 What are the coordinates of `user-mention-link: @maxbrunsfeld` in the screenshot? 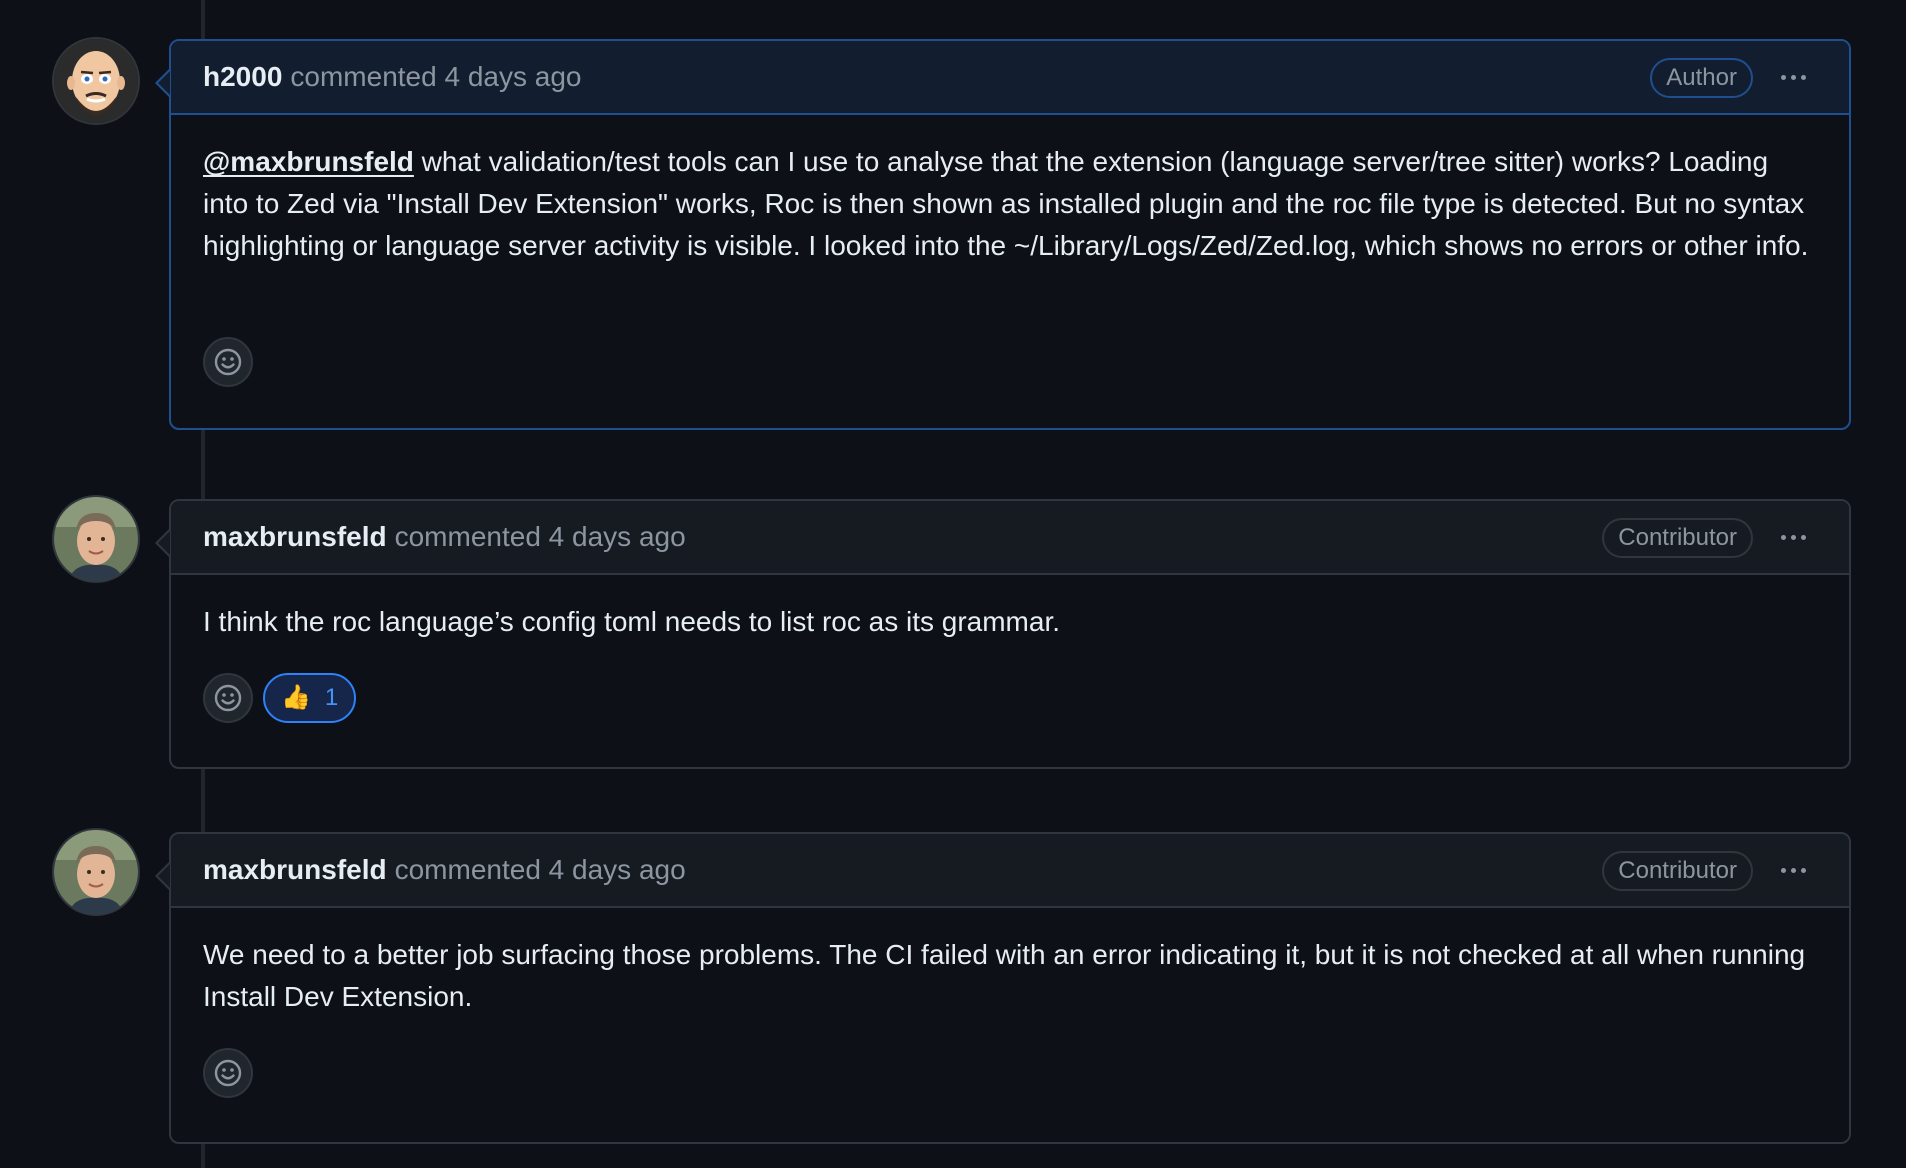 It's located at (308, 161).